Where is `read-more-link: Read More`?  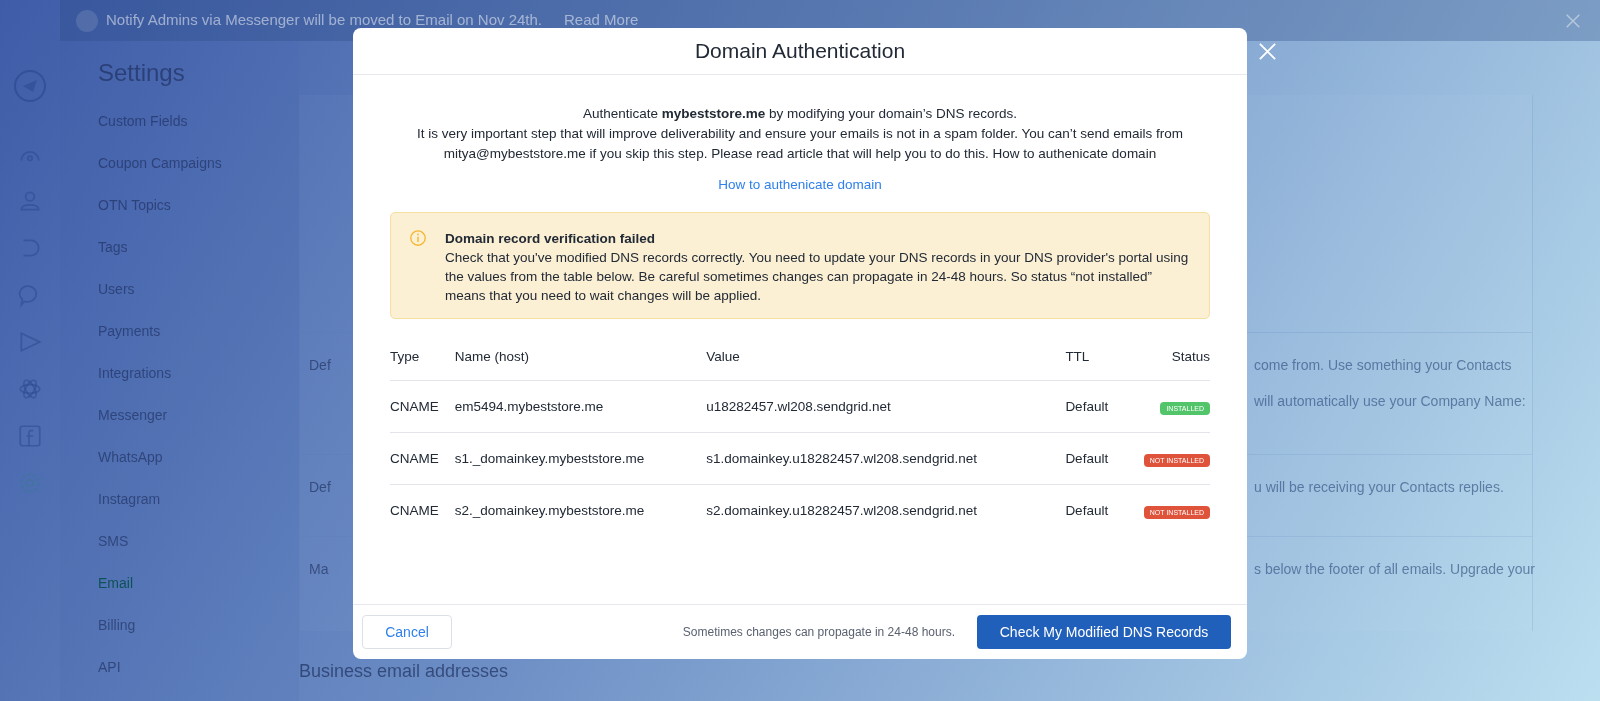 read-more-link: Read More is located at coordinates (601, 20).